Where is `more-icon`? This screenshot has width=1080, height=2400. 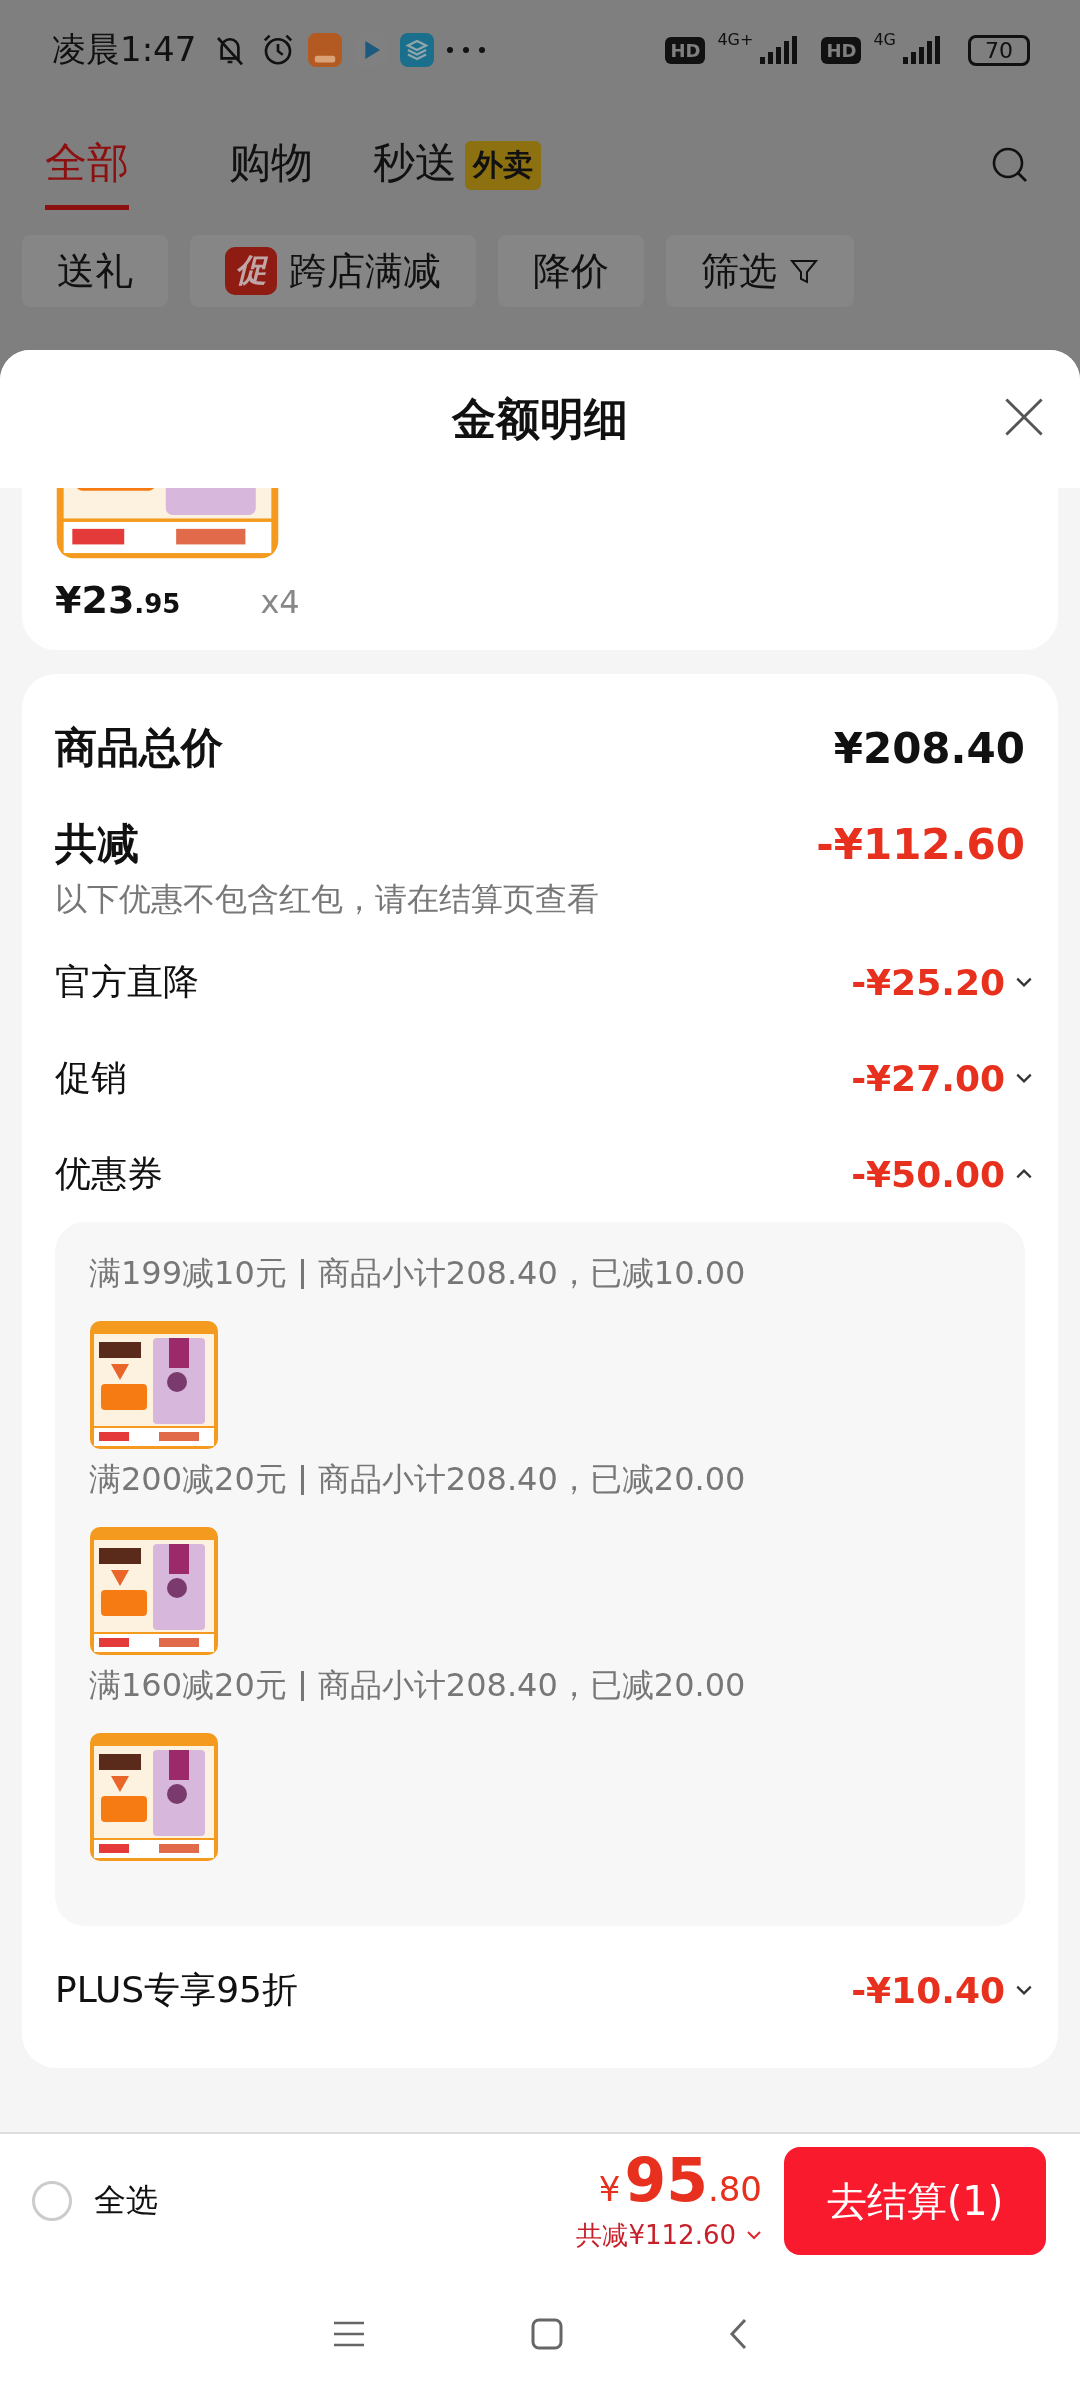 more-icon is located at coordinates (466, 50).